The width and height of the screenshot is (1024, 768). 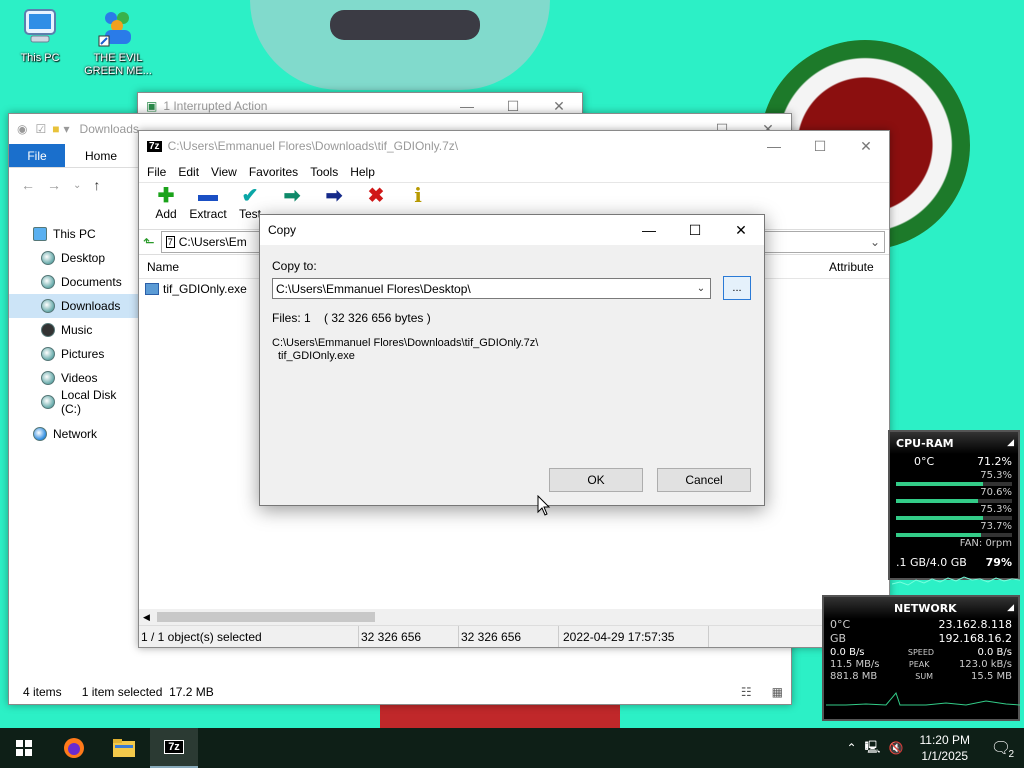 I want to click on tree-item-music: Music, so click(x=74, y=330).